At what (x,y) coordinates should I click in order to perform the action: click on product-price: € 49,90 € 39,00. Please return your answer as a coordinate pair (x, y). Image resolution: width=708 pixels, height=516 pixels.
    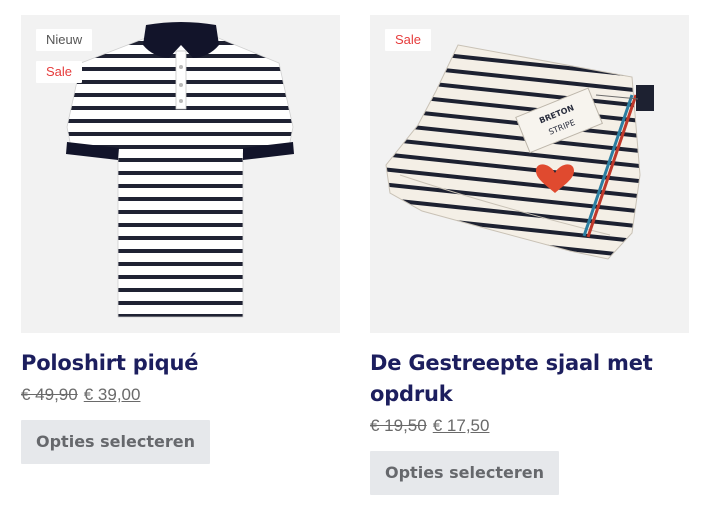
    Looking at the image, I should click on (180, 395).